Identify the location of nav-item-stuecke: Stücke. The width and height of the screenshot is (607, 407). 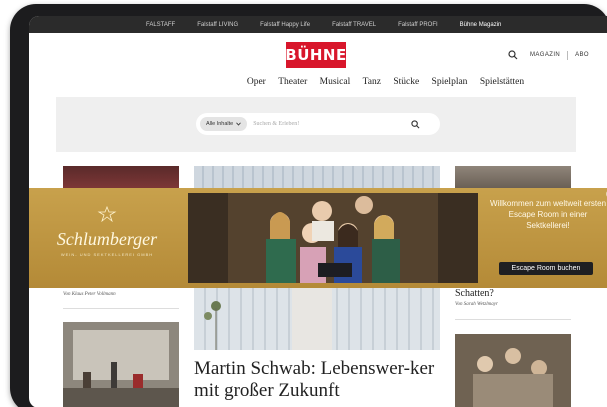
(406, 82).